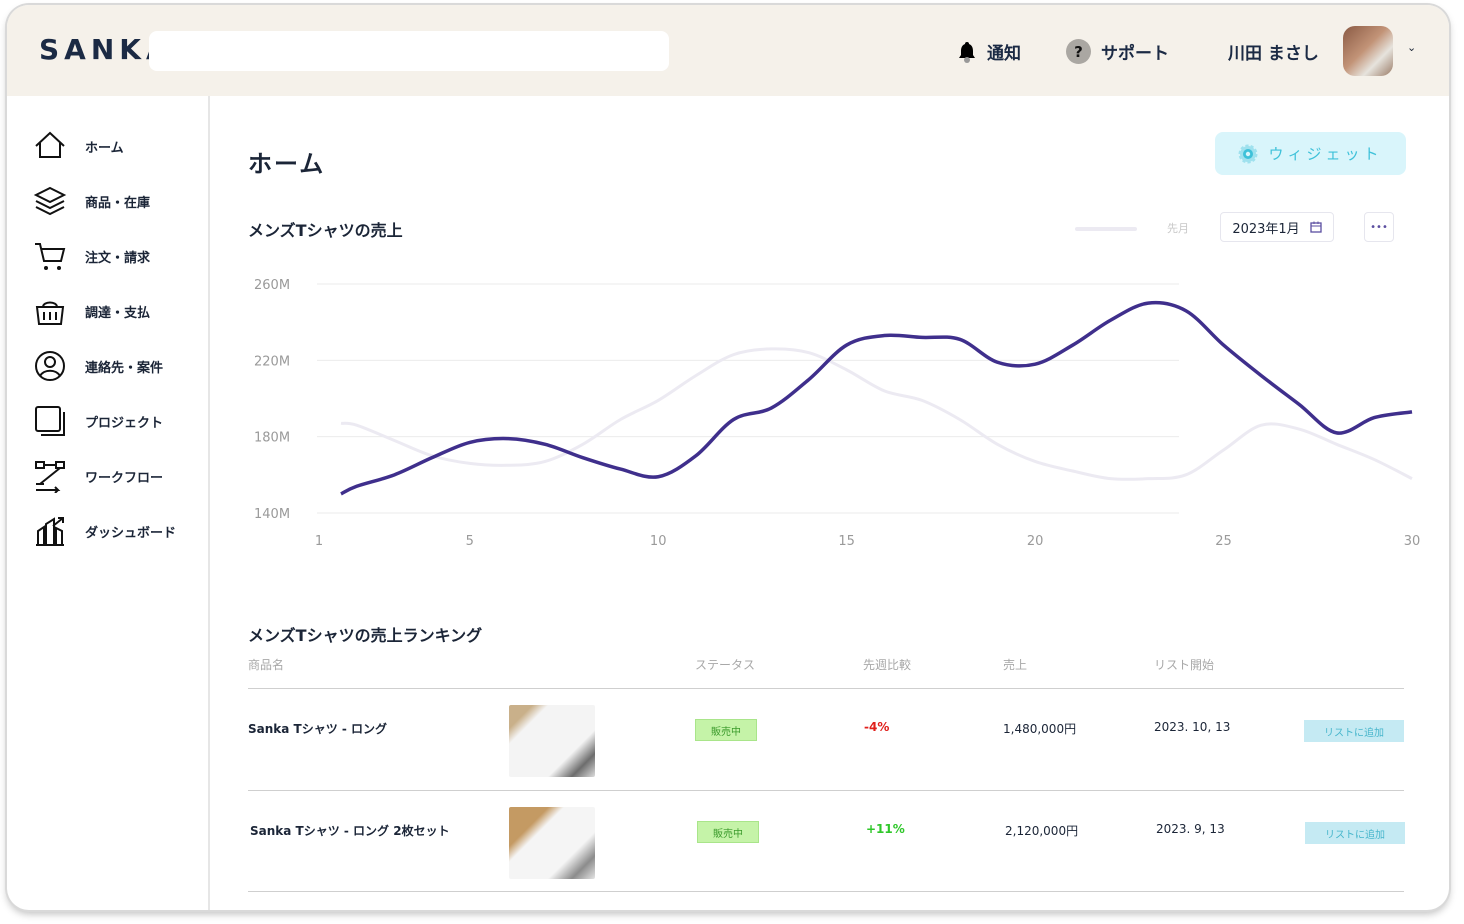 The image size is (1464, 924). I want to click on y-tick-label: 140M, so click(272, 514).